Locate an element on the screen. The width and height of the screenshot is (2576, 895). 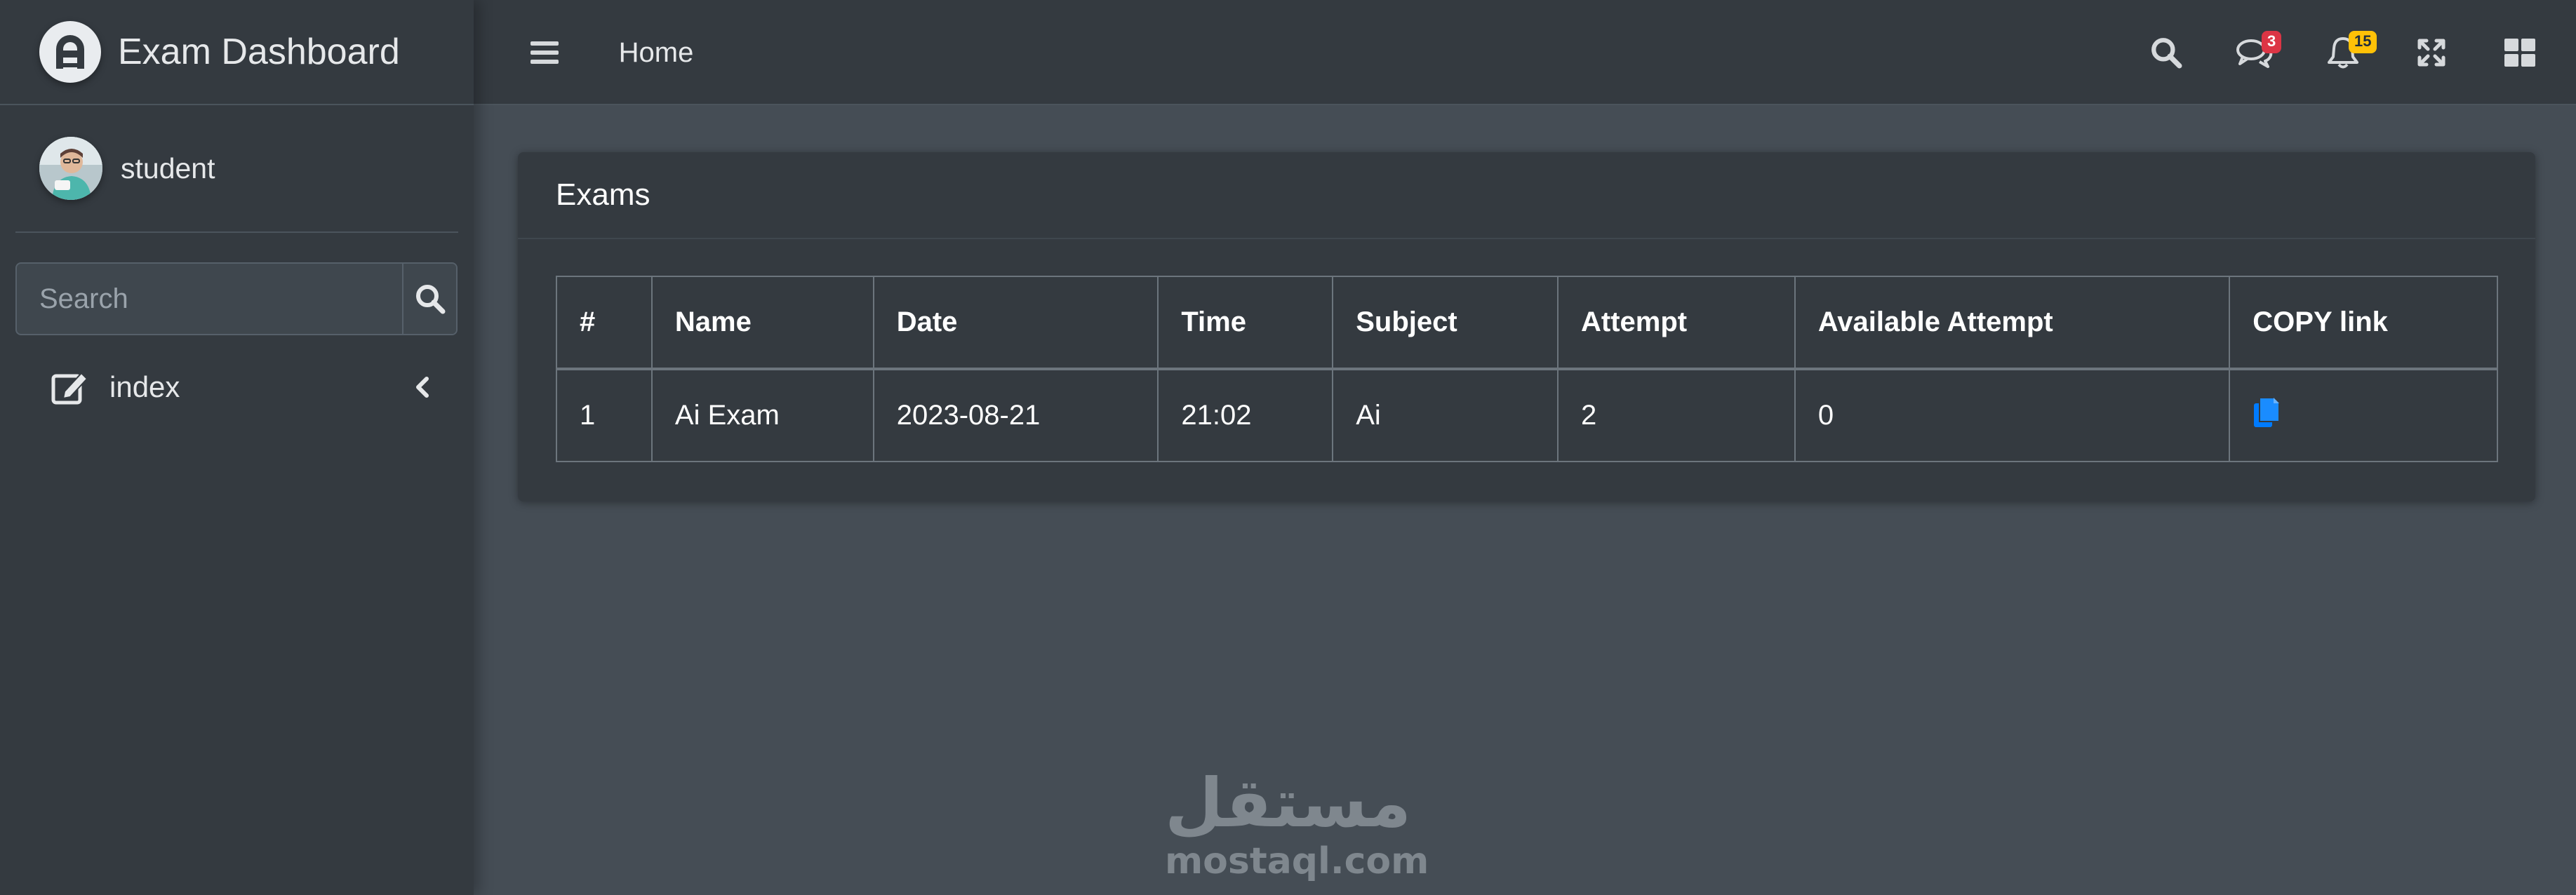
cell-exam-name: Ai Exam is located at coordinates (762, 415).